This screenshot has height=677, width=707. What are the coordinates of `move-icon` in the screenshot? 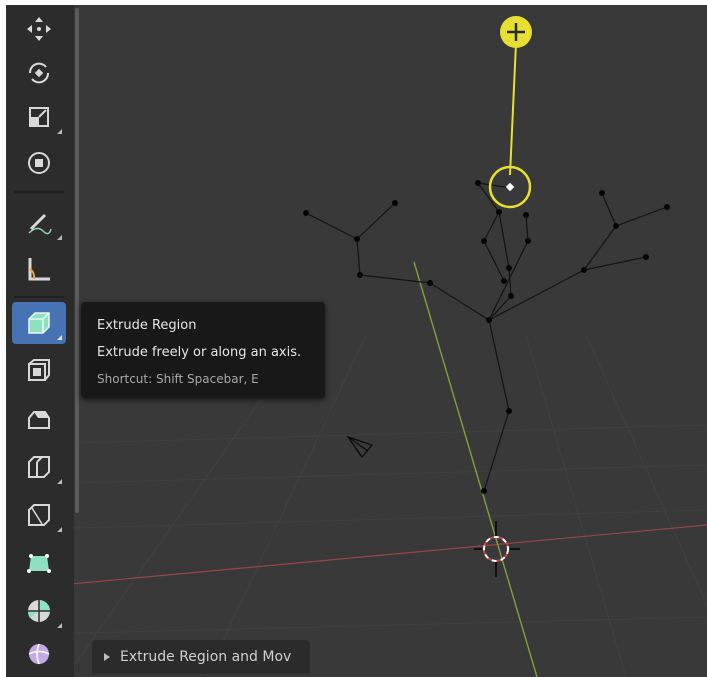 It's located at (39, 29).